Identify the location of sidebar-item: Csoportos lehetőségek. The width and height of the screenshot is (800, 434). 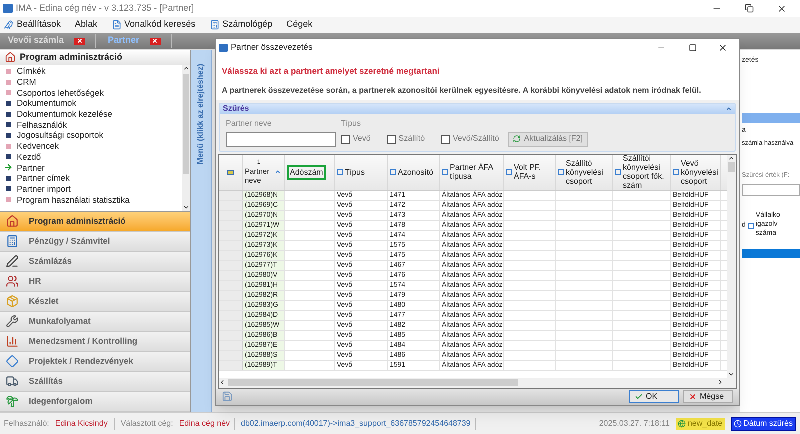
(93, 92).